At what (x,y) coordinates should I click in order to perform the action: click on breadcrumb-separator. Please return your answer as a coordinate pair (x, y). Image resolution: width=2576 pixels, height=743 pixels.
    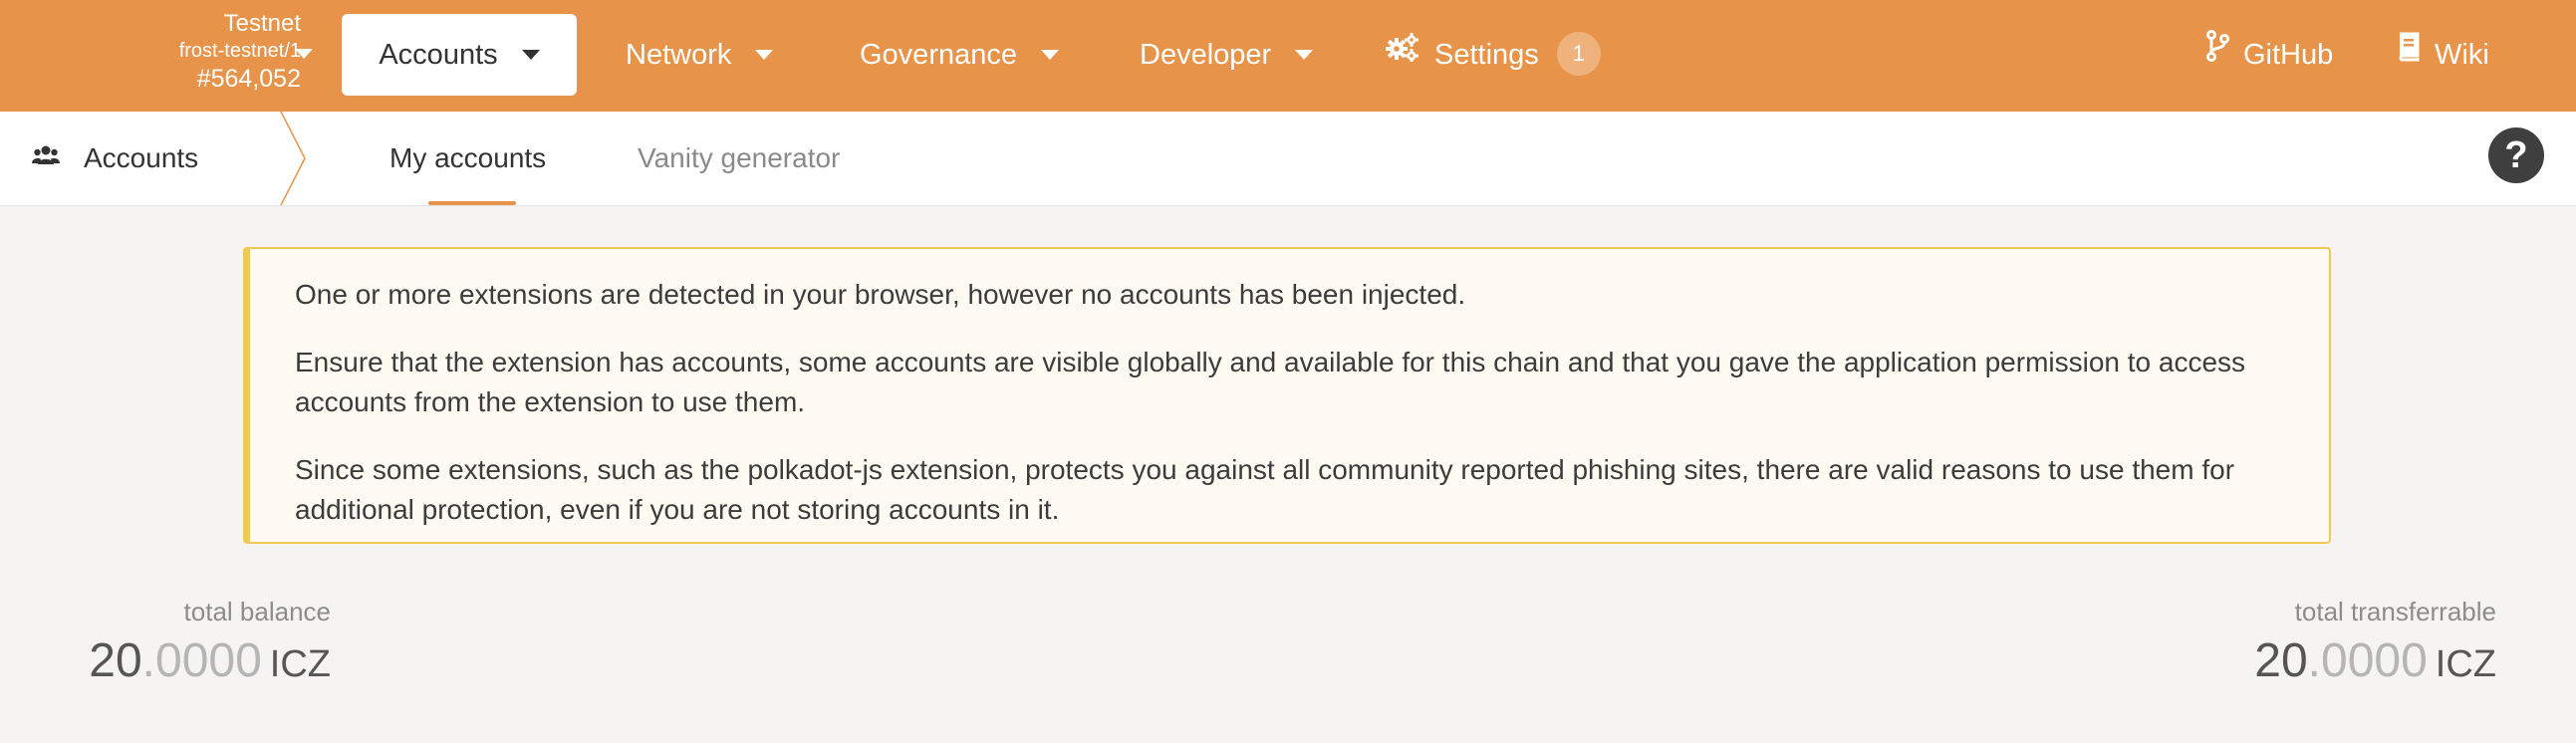
    Looking at the image, I should click on (293, 158).